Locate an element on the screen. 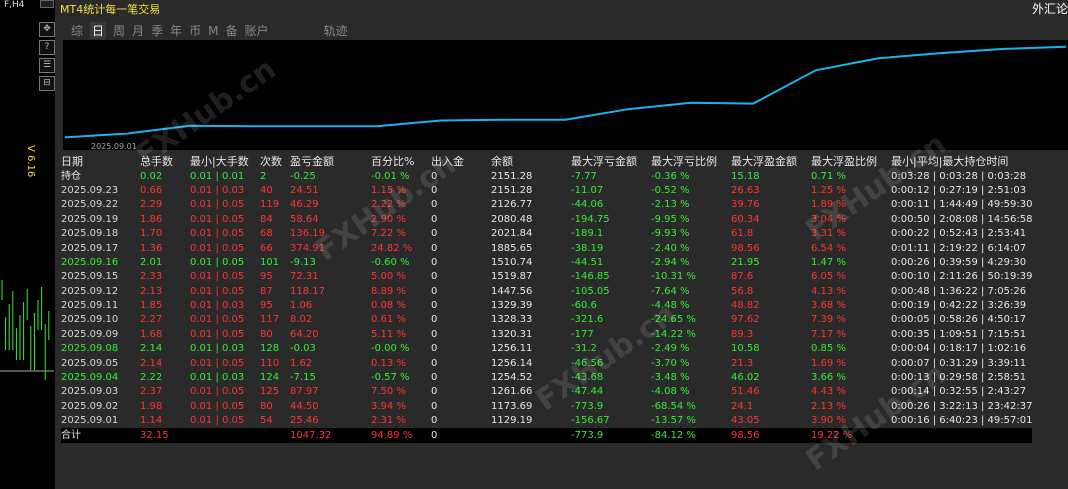  cell-count: 80 is located at coordinates (266, 334).